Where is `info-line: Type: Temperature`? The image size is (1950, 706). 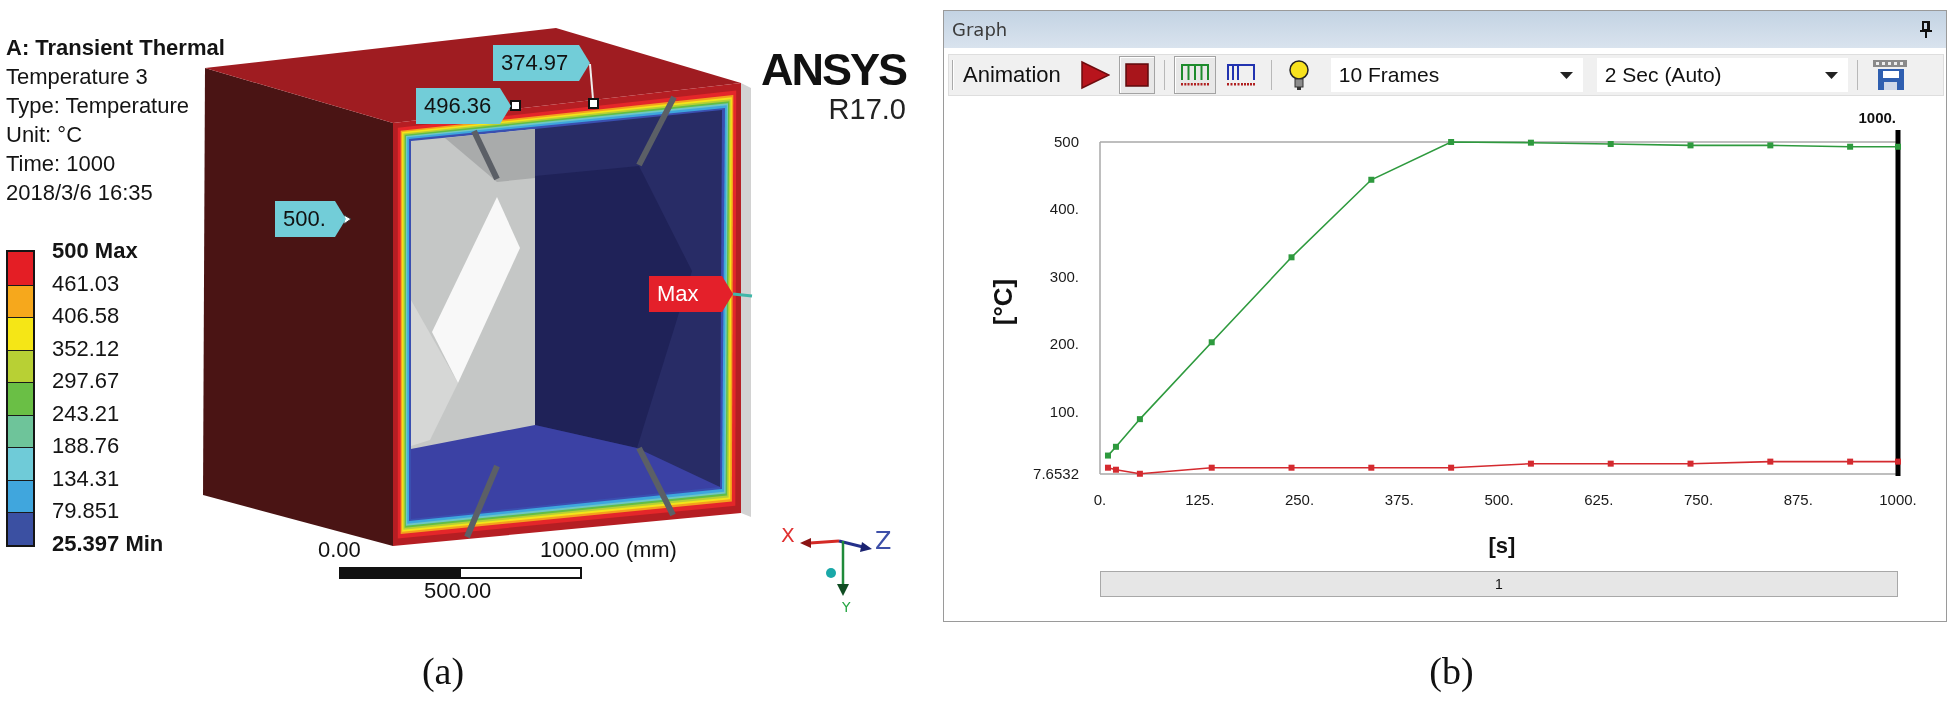
info-line: Type: Temperature is located at coordinates (98, 106).